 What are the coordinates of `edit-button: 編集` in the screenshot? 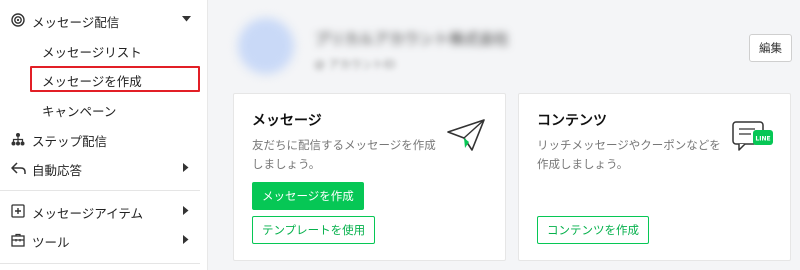 It's located at (770, 48).